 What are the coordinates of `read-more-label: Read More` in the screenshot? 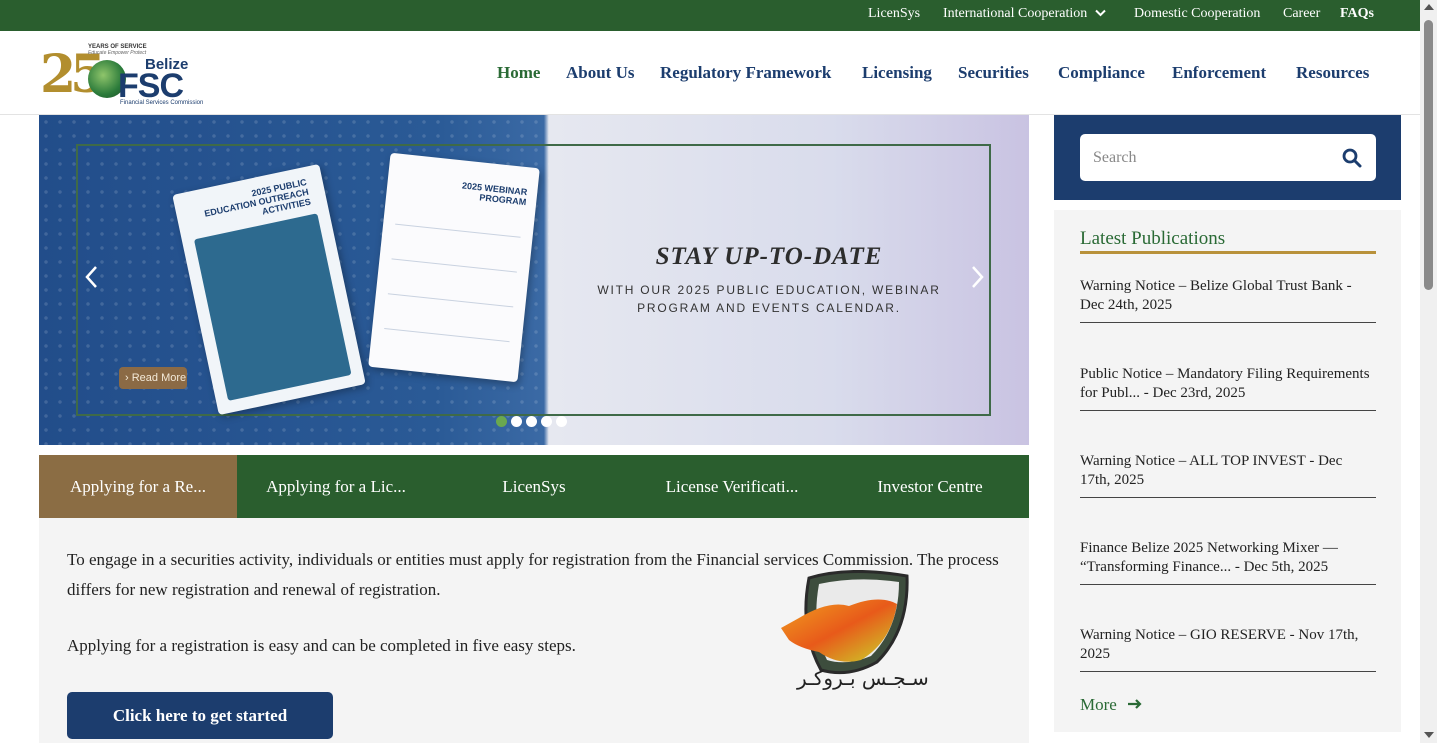 It's located at (159, 378).